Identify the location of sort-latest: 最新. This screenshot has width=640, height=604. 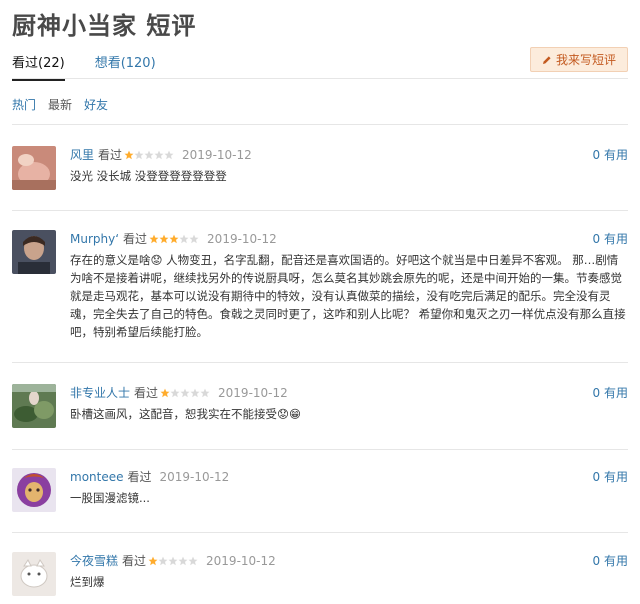
(60, 104).